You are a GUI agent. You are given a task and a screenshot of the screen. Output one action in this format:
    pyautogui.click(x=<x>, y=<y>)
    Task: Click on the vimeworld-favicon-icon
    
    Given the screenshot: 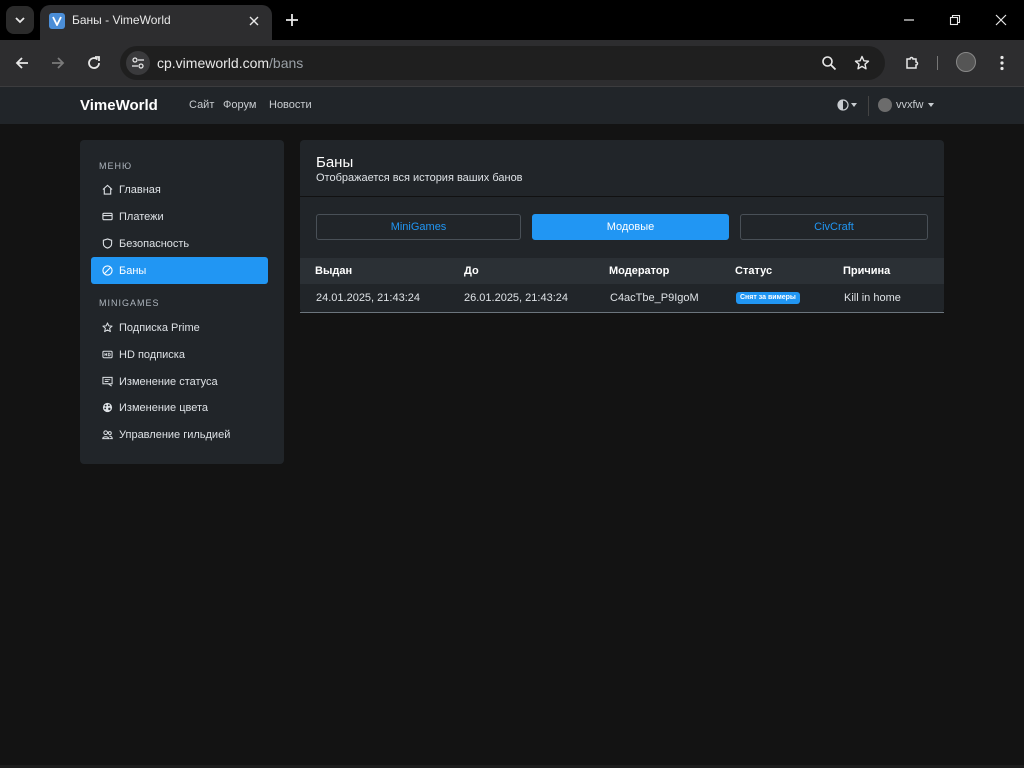 What is the action you would take?
    pyautogui.click(x=57, y=21)
    